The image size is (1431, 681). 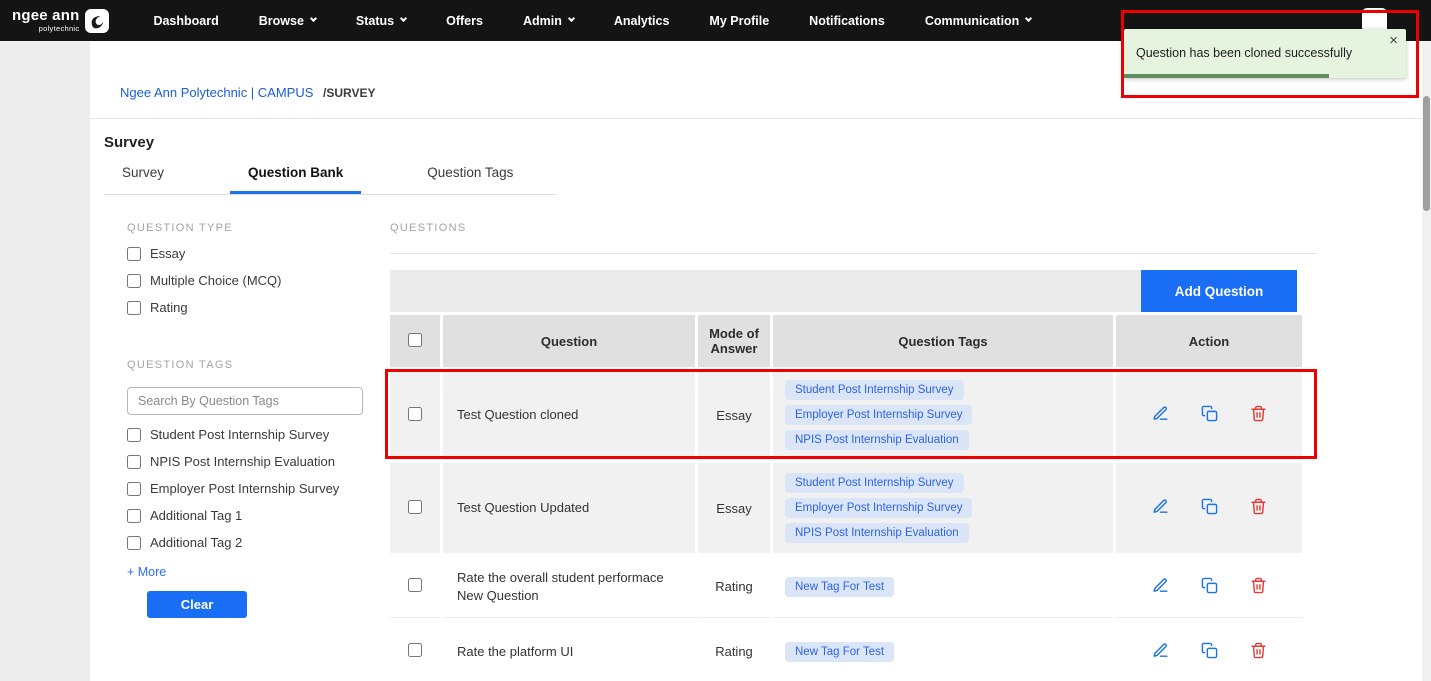 I want to click on tab-survey: Survey, so click(x=143, y=174).